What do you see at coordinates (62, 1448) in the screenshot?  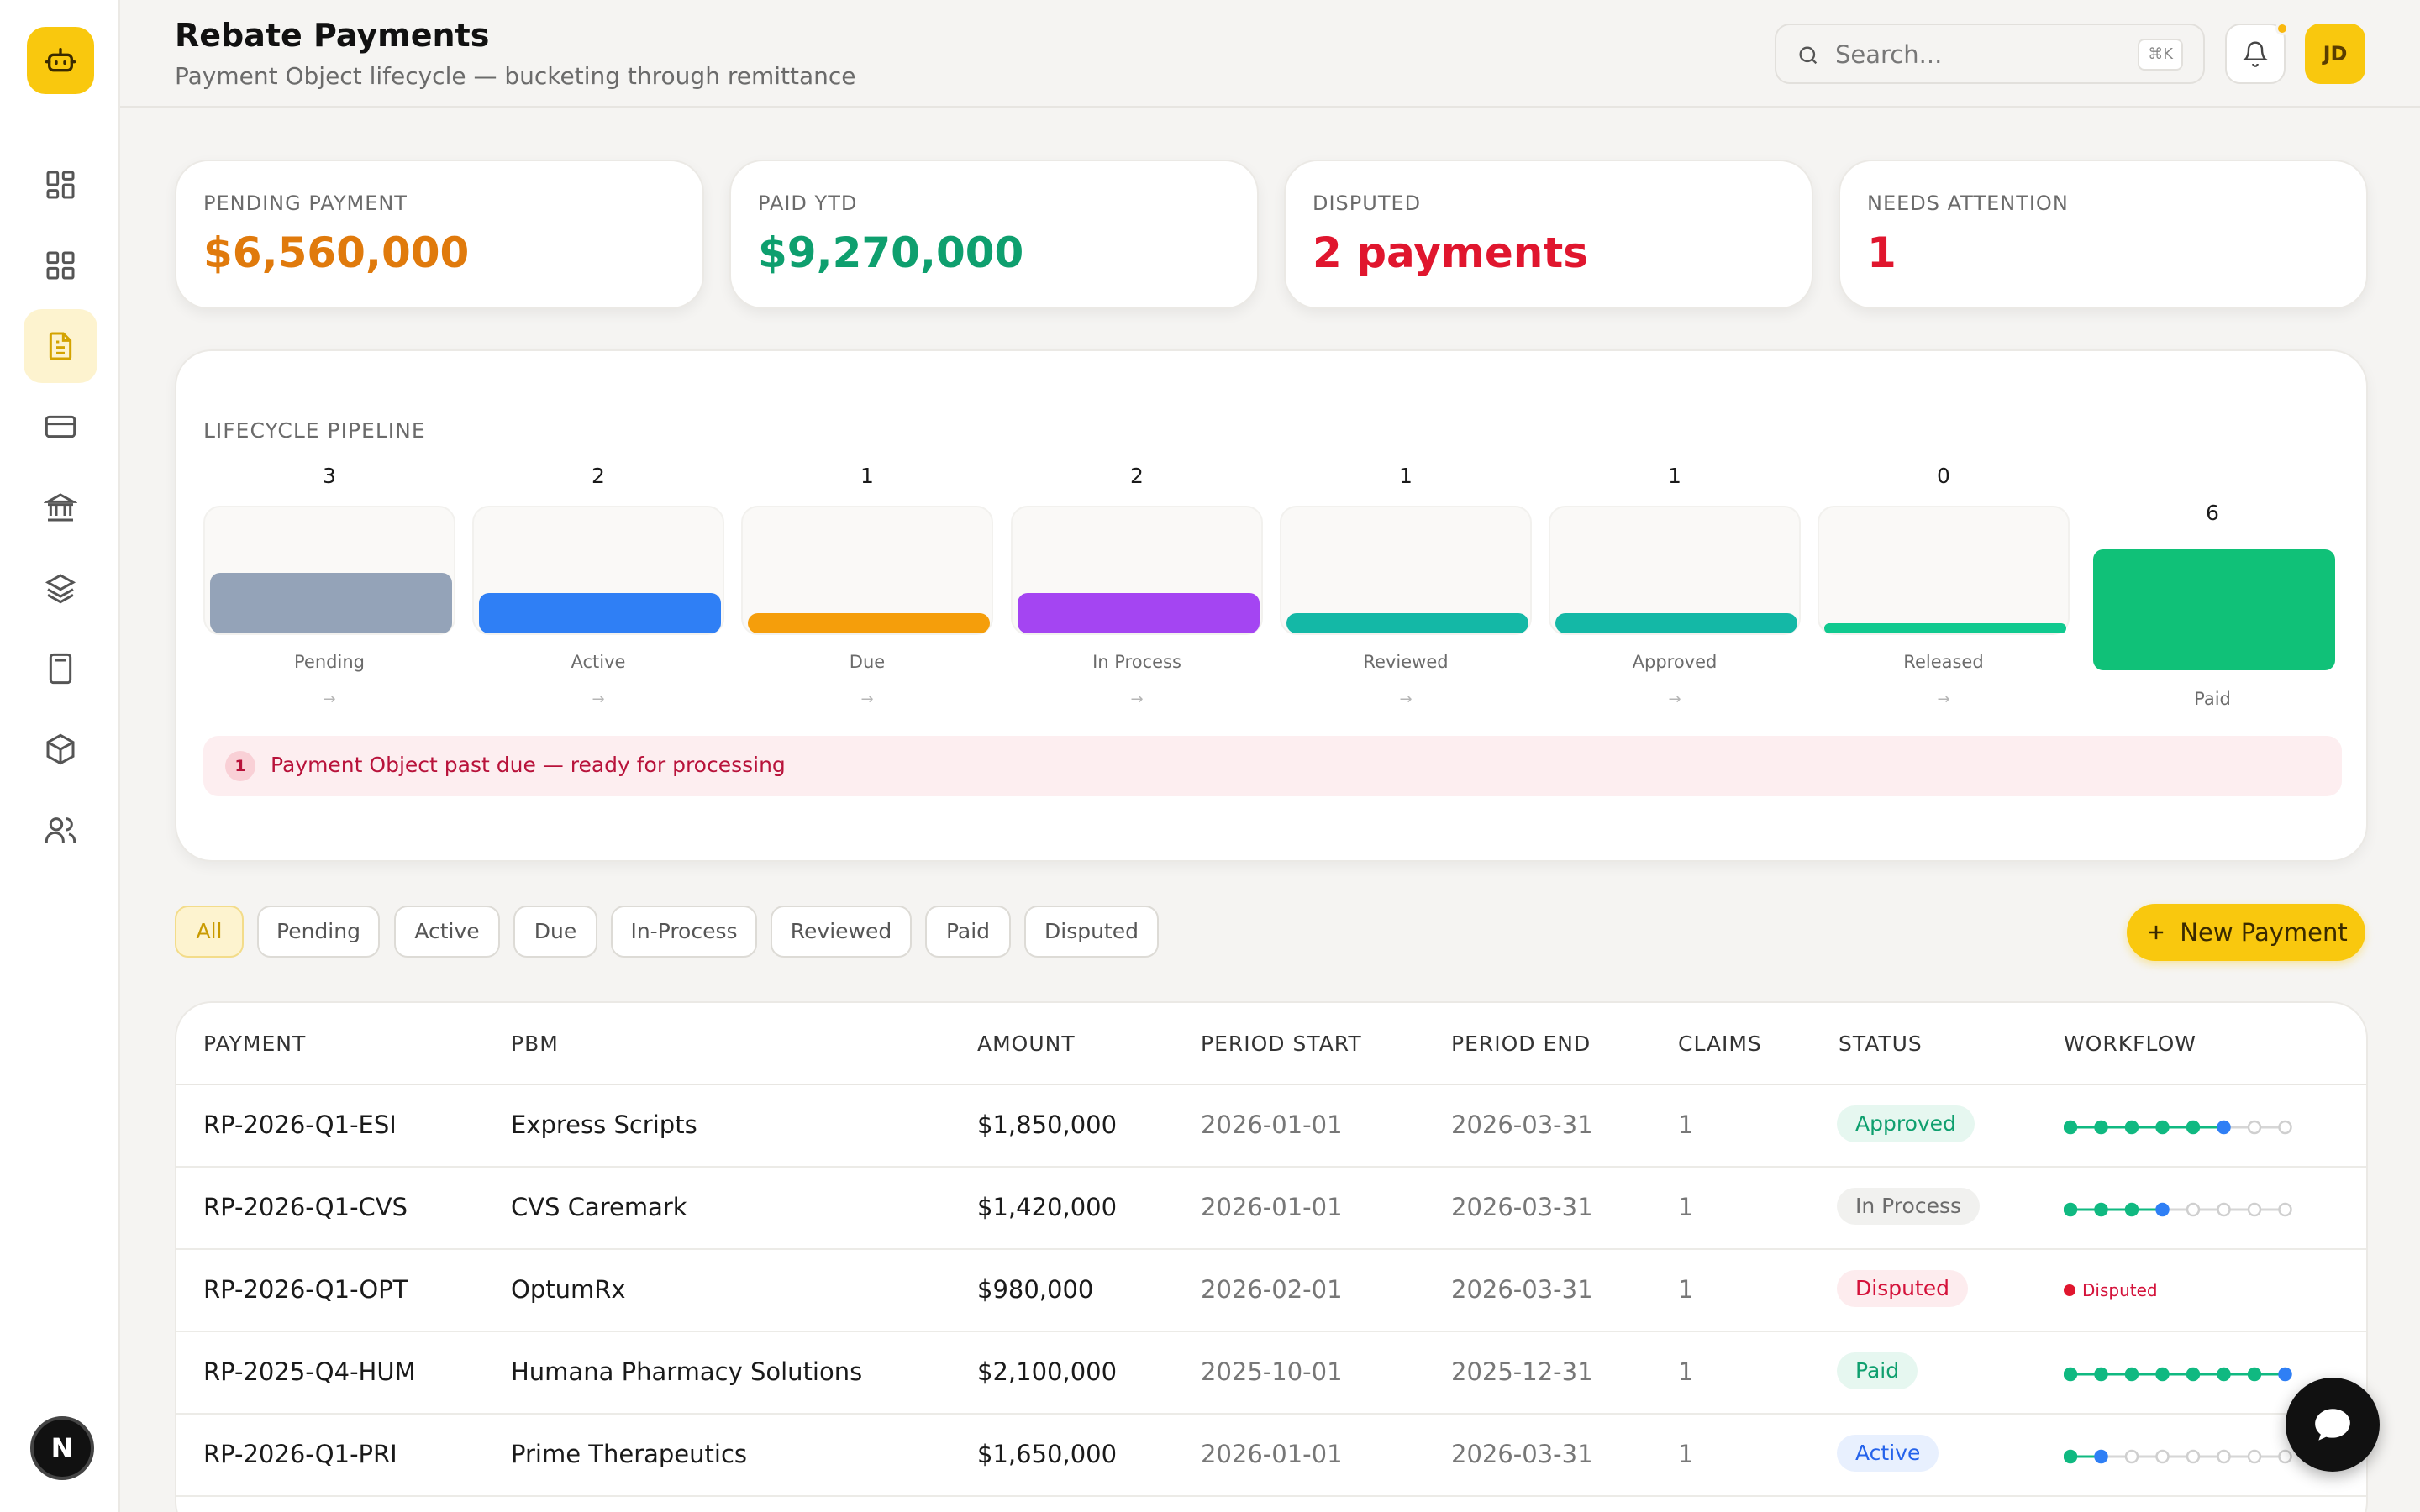 I see `workspace-avatar: N` at bounding box center [62, 1448].